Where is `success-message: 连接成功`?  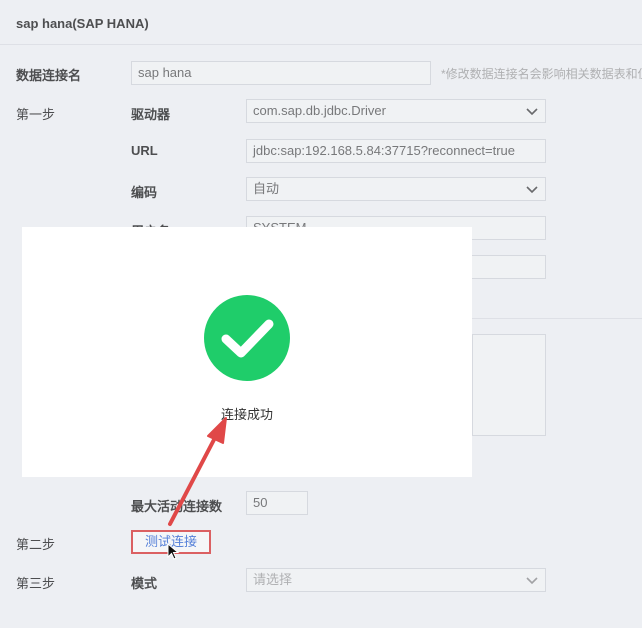 success-message: 连接成功 is located at coordinates (246, 414).